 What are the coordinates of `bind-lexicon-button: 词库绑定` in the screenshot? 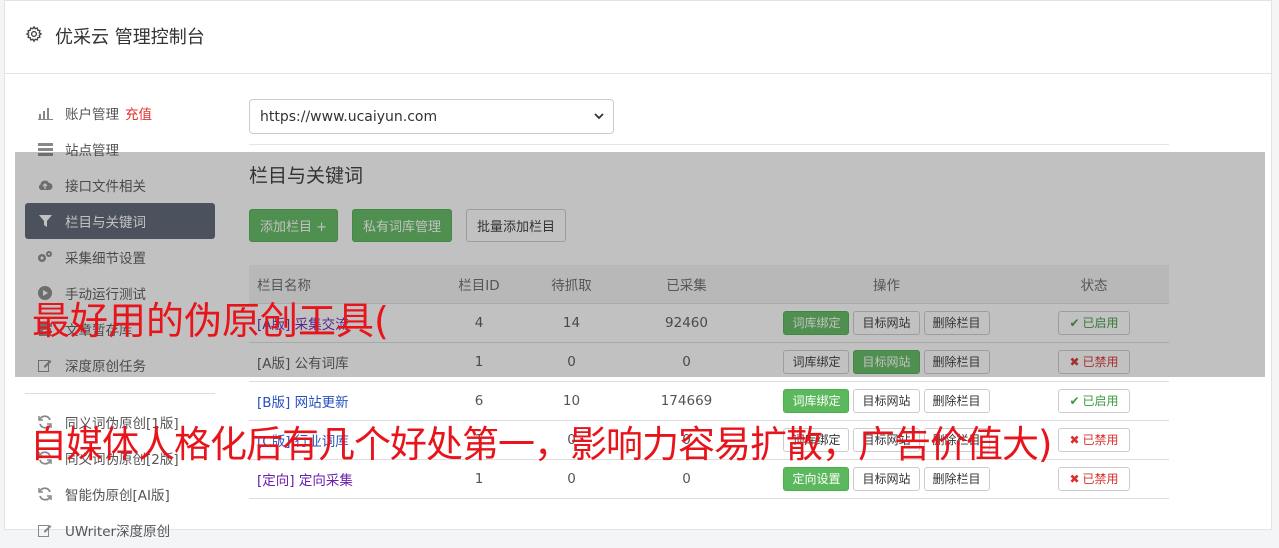 It's located at (816, 400).